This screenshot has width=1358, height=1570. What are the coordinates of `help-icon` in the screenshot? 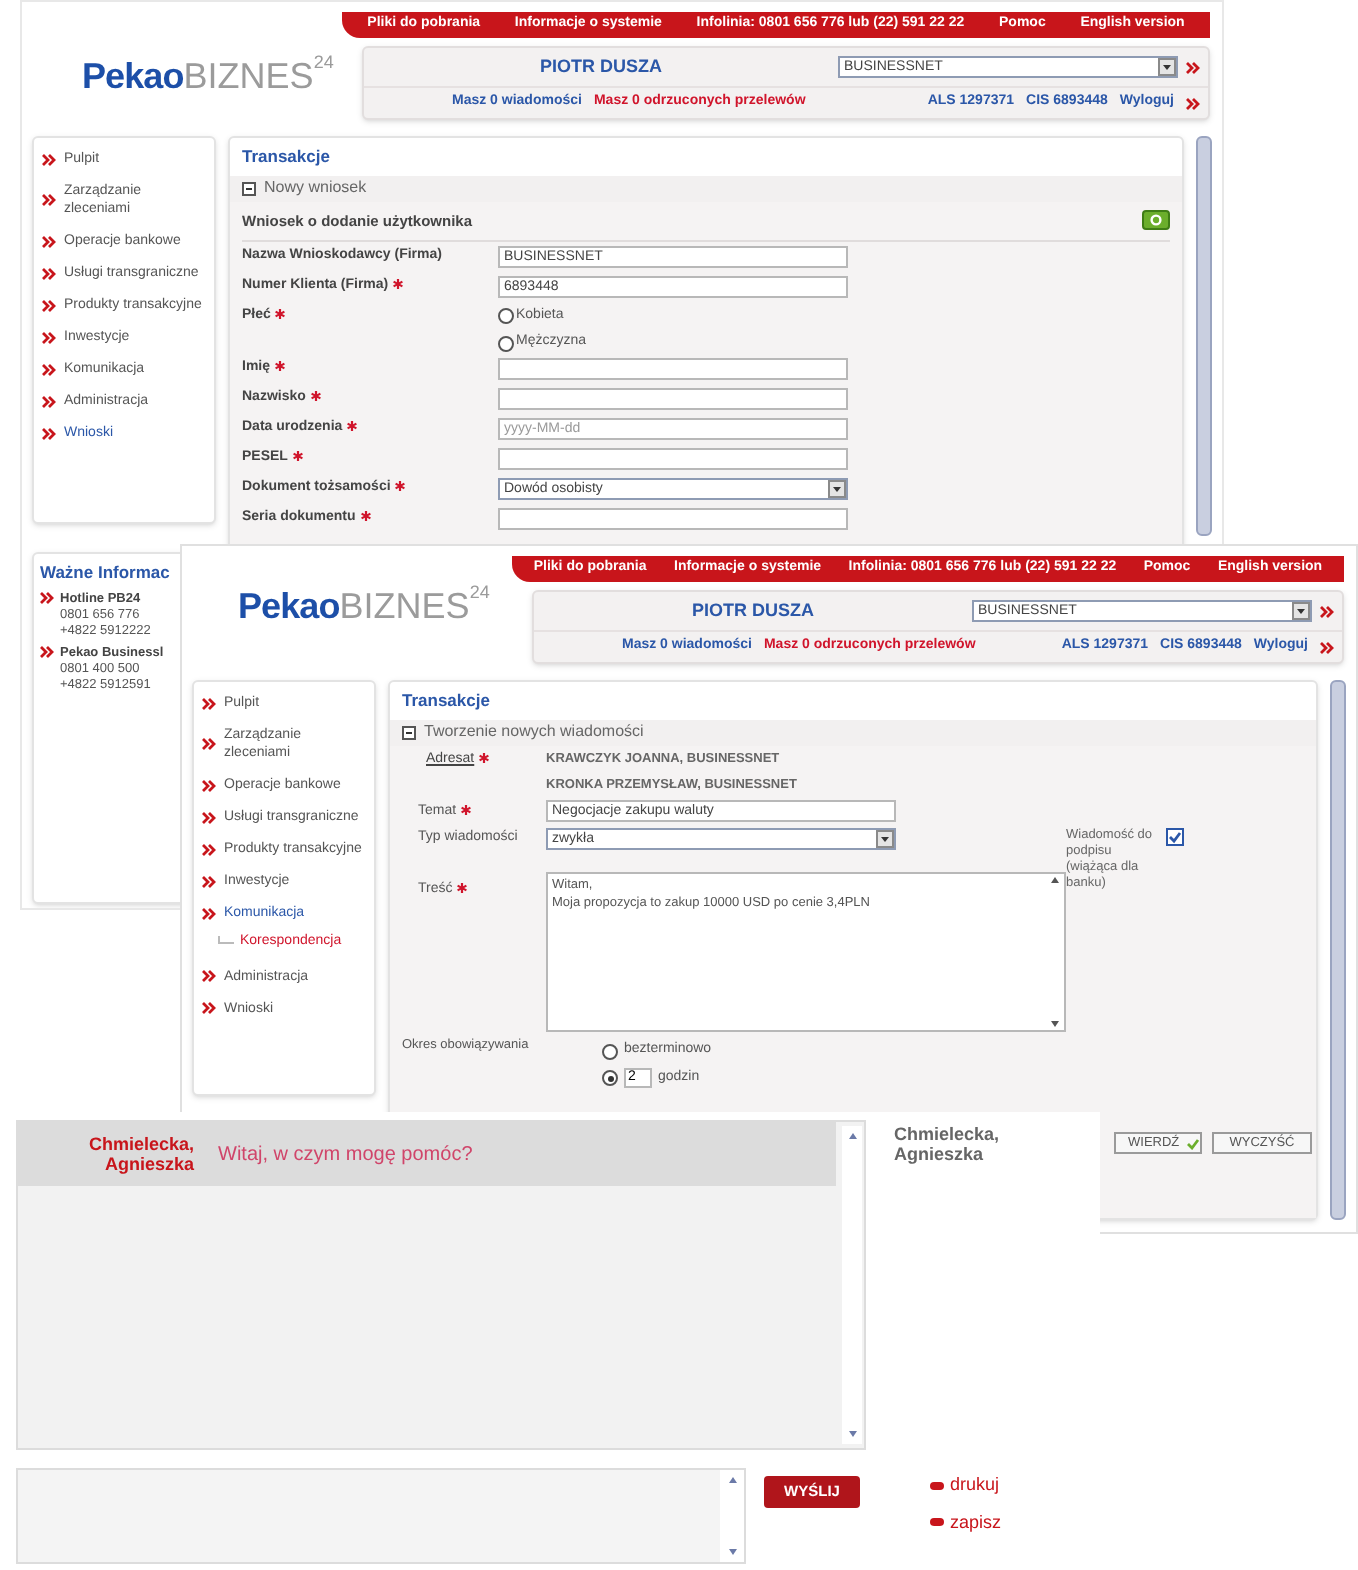 It's located at (1156, 220).